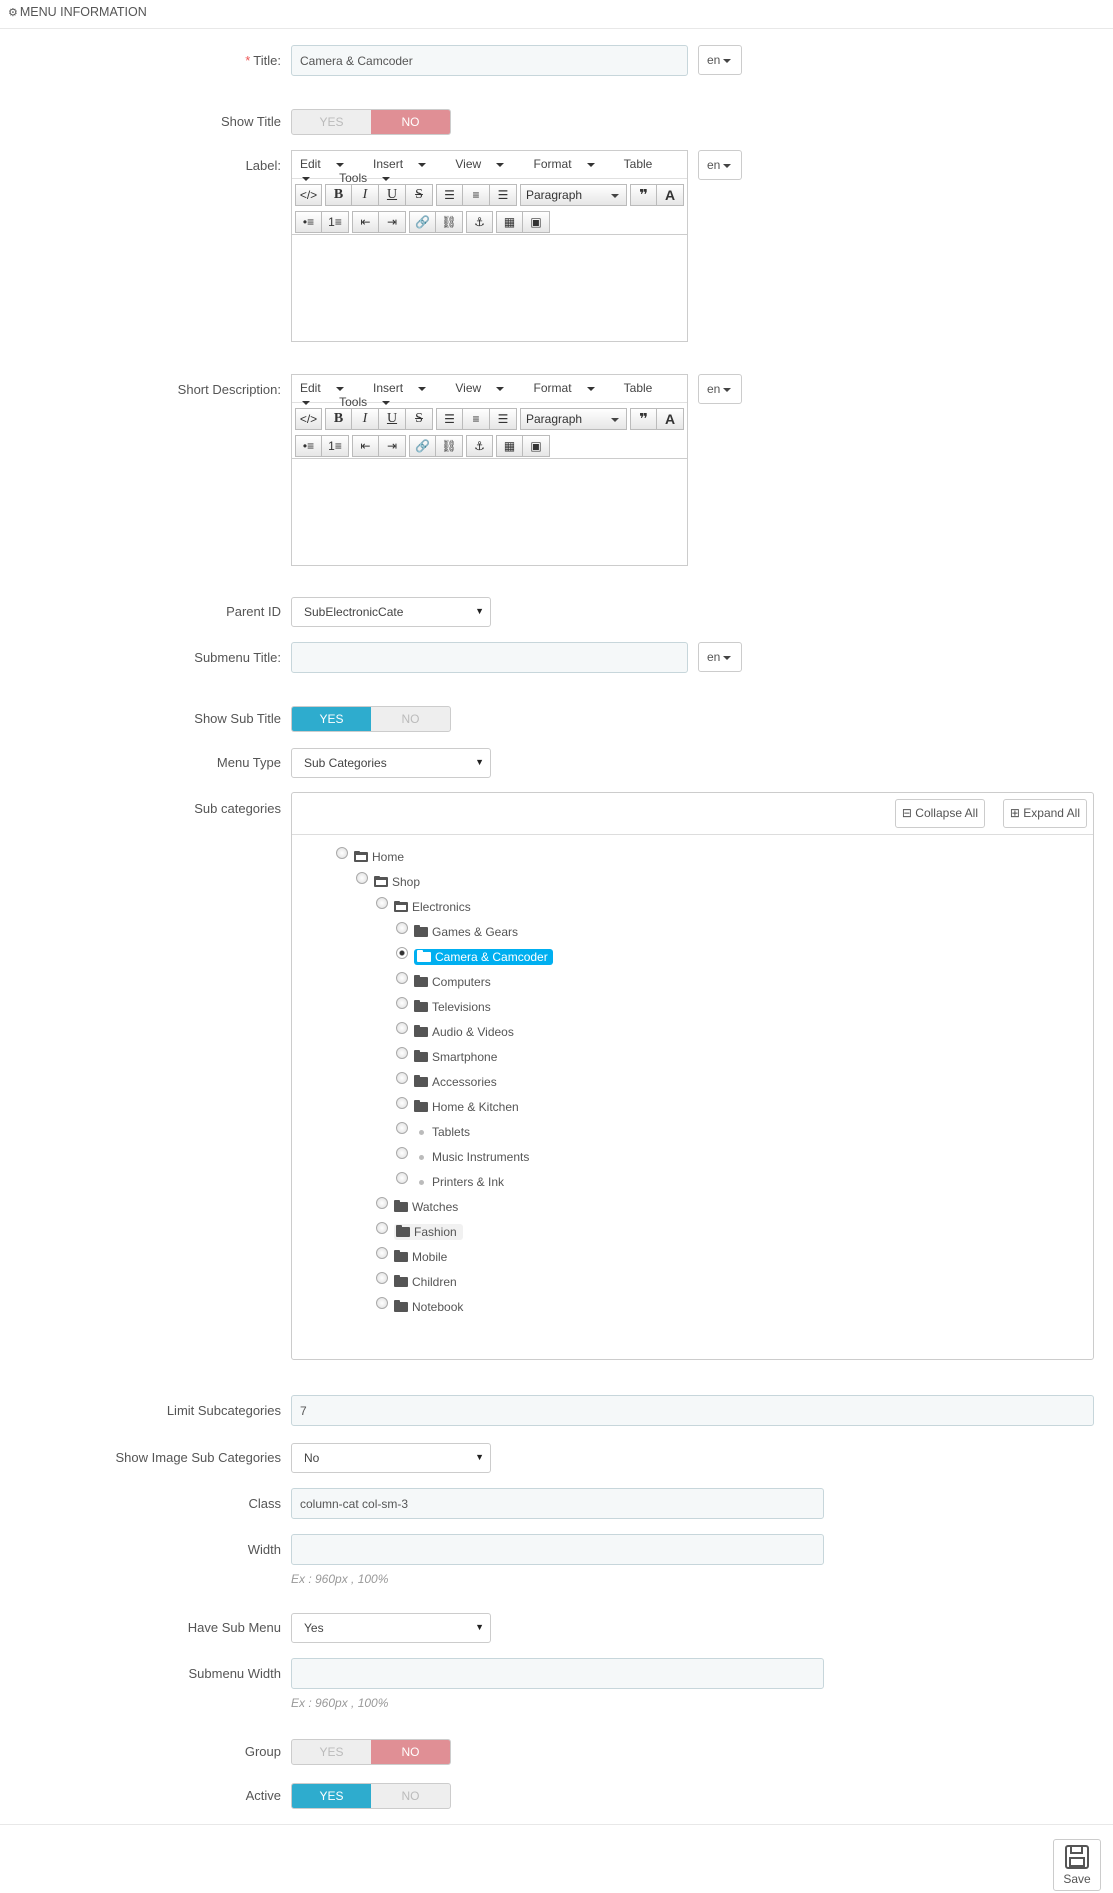 The image size is (1113, 1893). Describe the element at coordinates (388, 882) in the screenshot. I see `tree-node: Shop` at that location.